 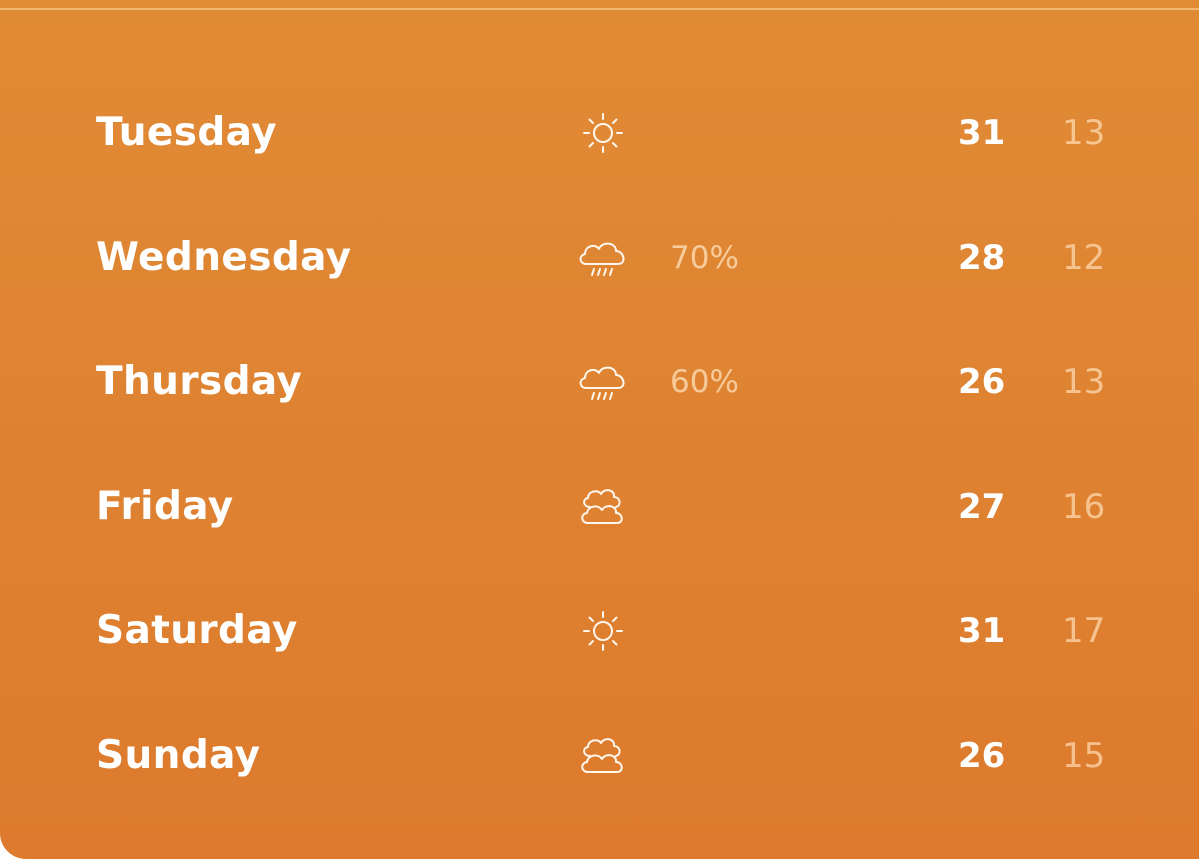 I want to click on forecast-row-sunday: Sunday 26 15, so click(x=599, y=756).